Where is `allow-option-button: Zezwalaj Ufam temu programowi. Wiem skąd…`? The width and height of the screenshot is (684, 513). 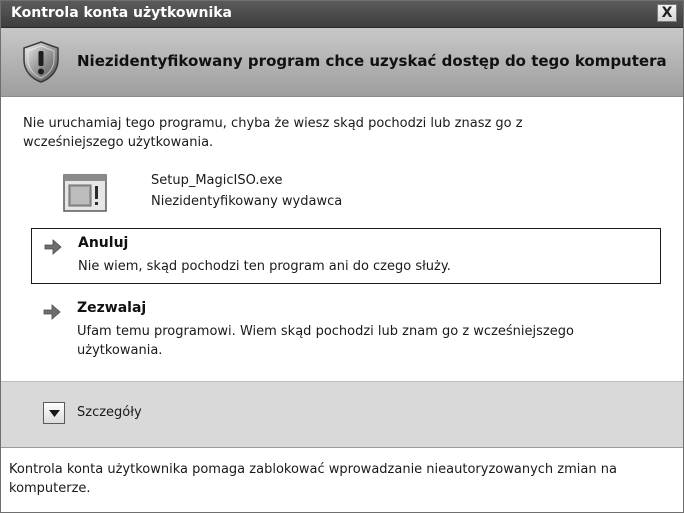
allow-option-button: Zezwalaj Ufam temu programowi. Wiem skąd… is located at coordinates (346, 330).